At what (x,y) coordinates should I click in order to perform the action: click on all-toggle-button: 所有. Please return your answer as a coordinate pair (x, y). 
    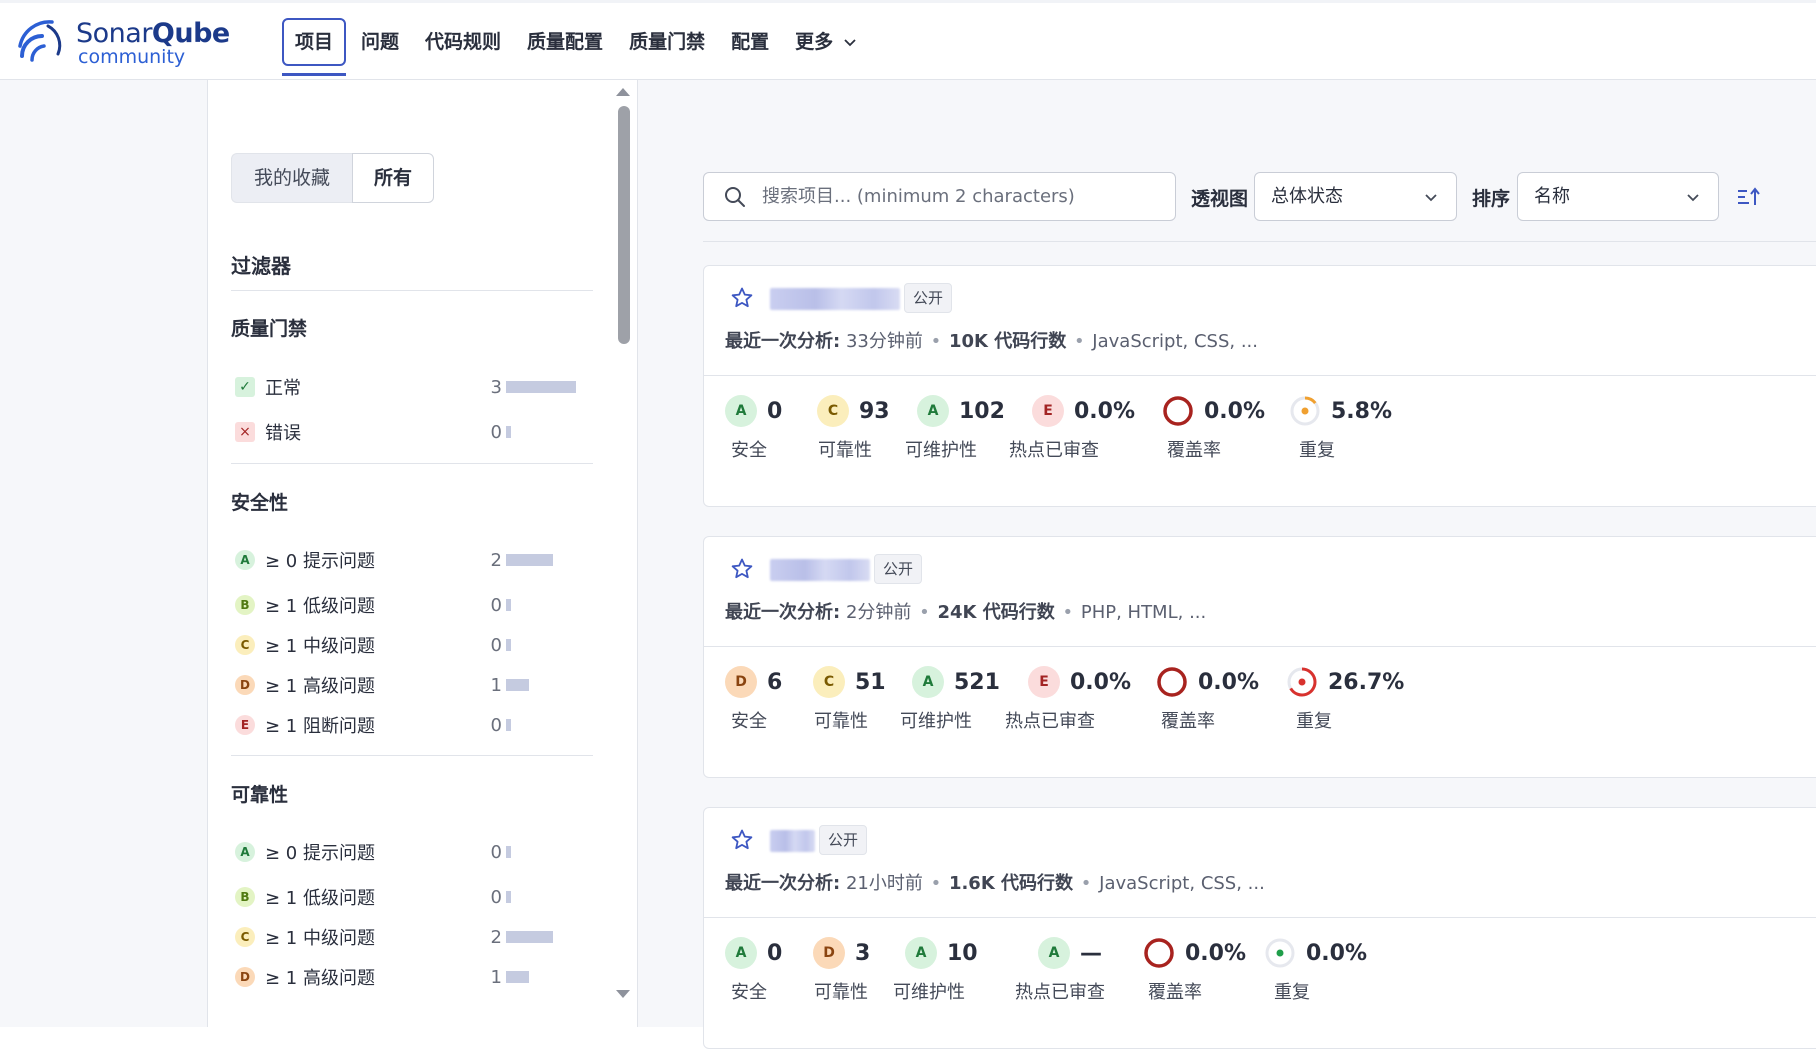
    Looking at the image, I should click on (393, 178).